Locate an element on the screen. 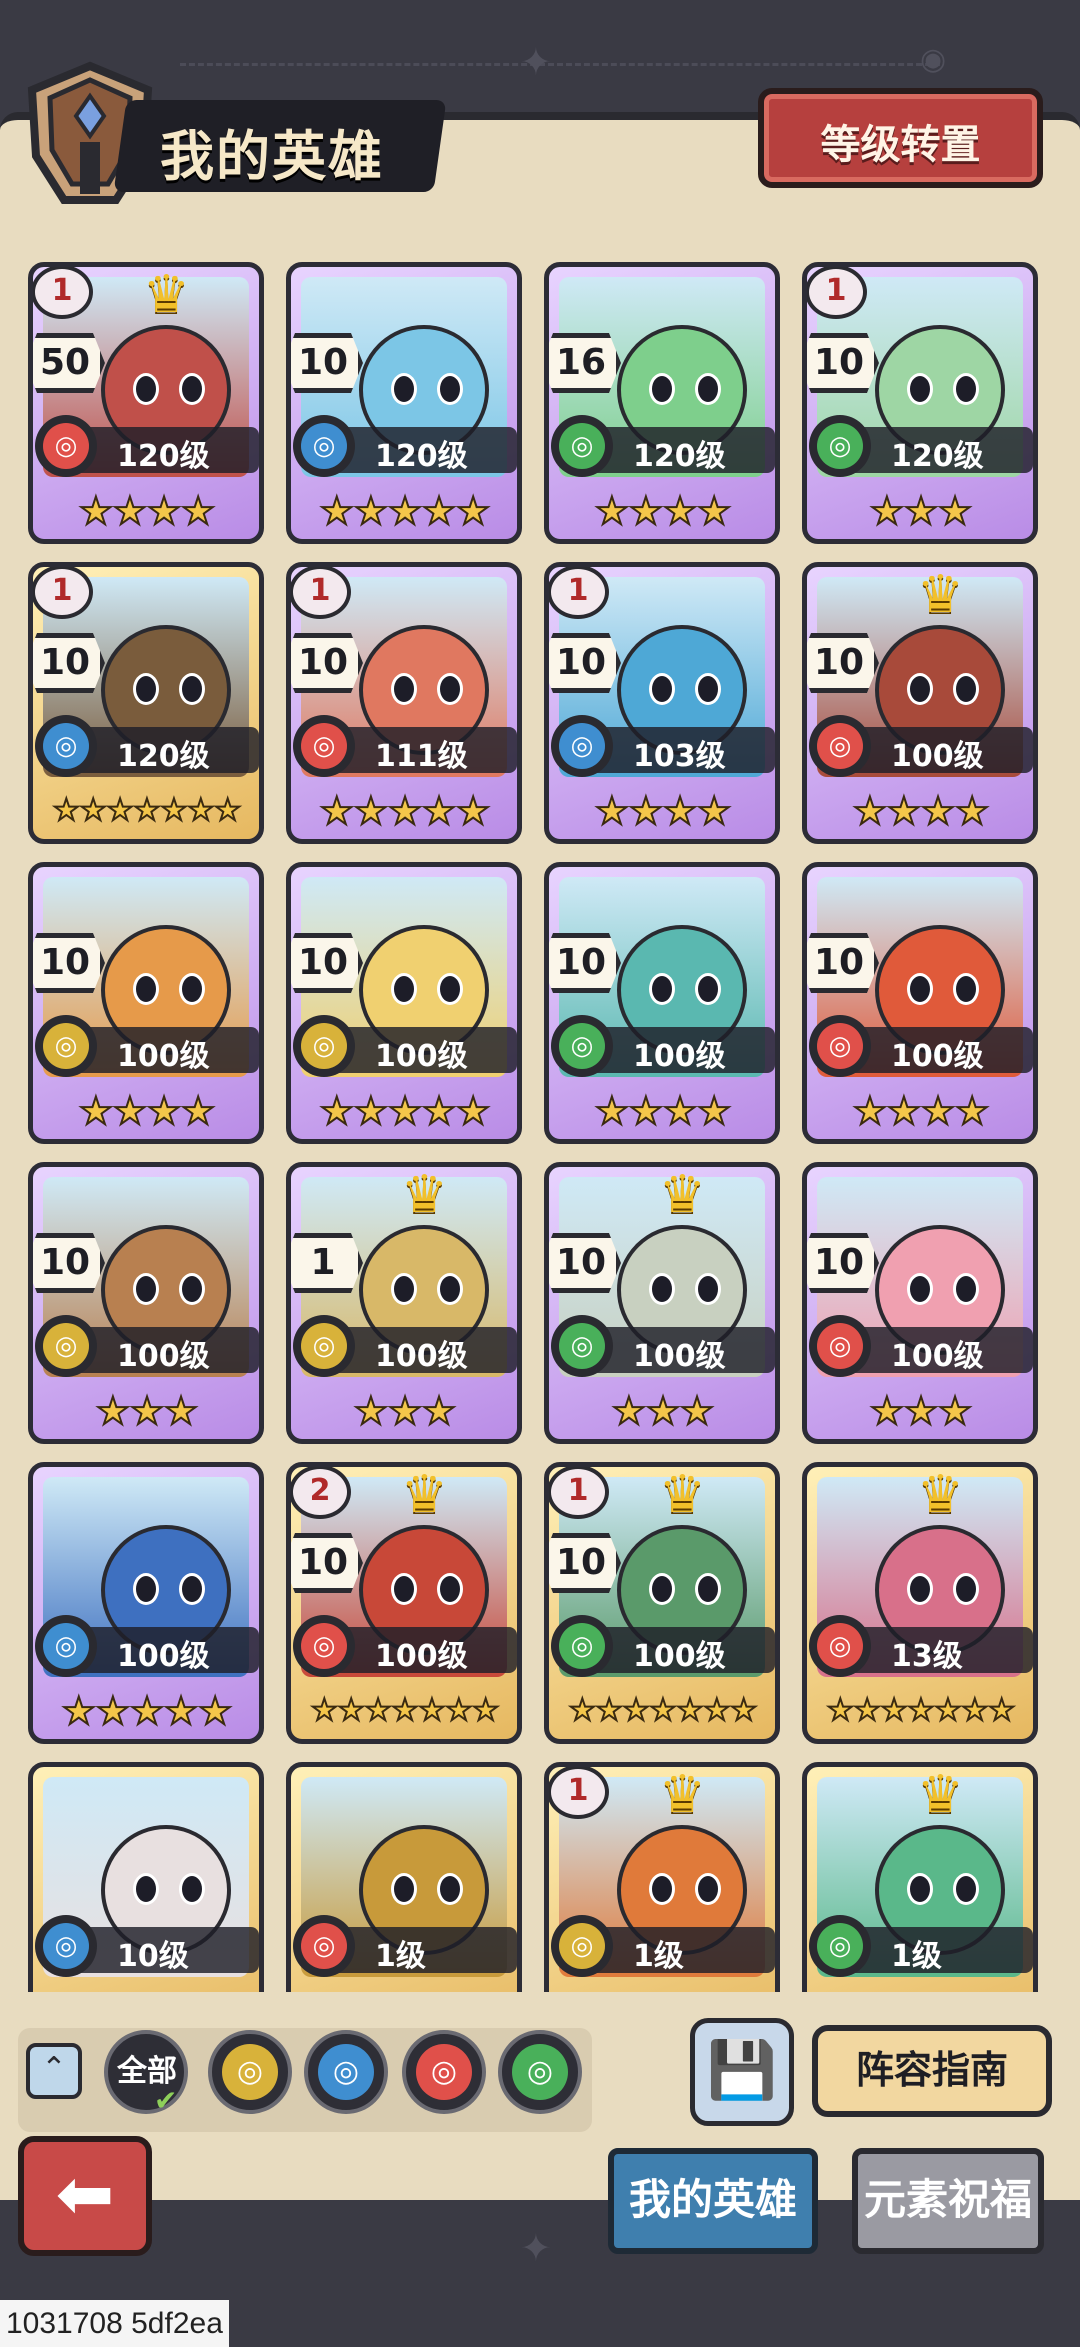  hero-card: ♛ 10 100级 ◎ ★★★ is located at coordinates (662, 1303).